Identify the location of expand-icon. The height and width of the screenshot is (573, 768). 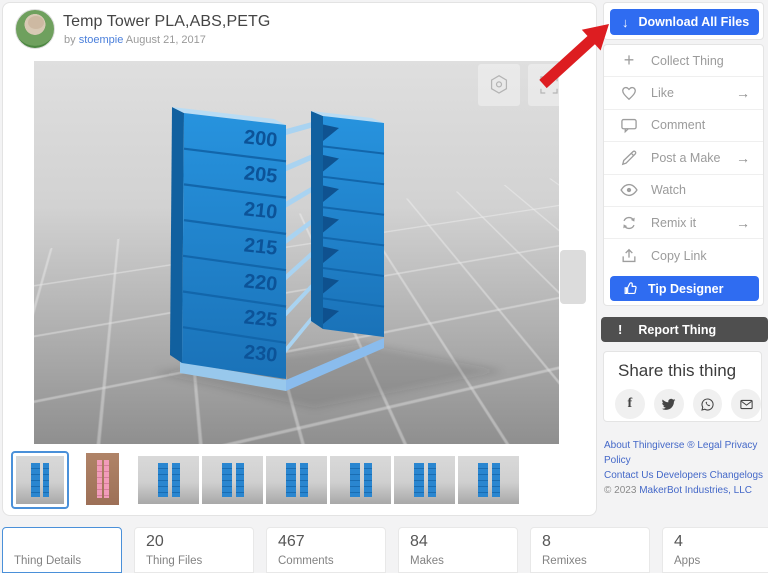
(549, 85).